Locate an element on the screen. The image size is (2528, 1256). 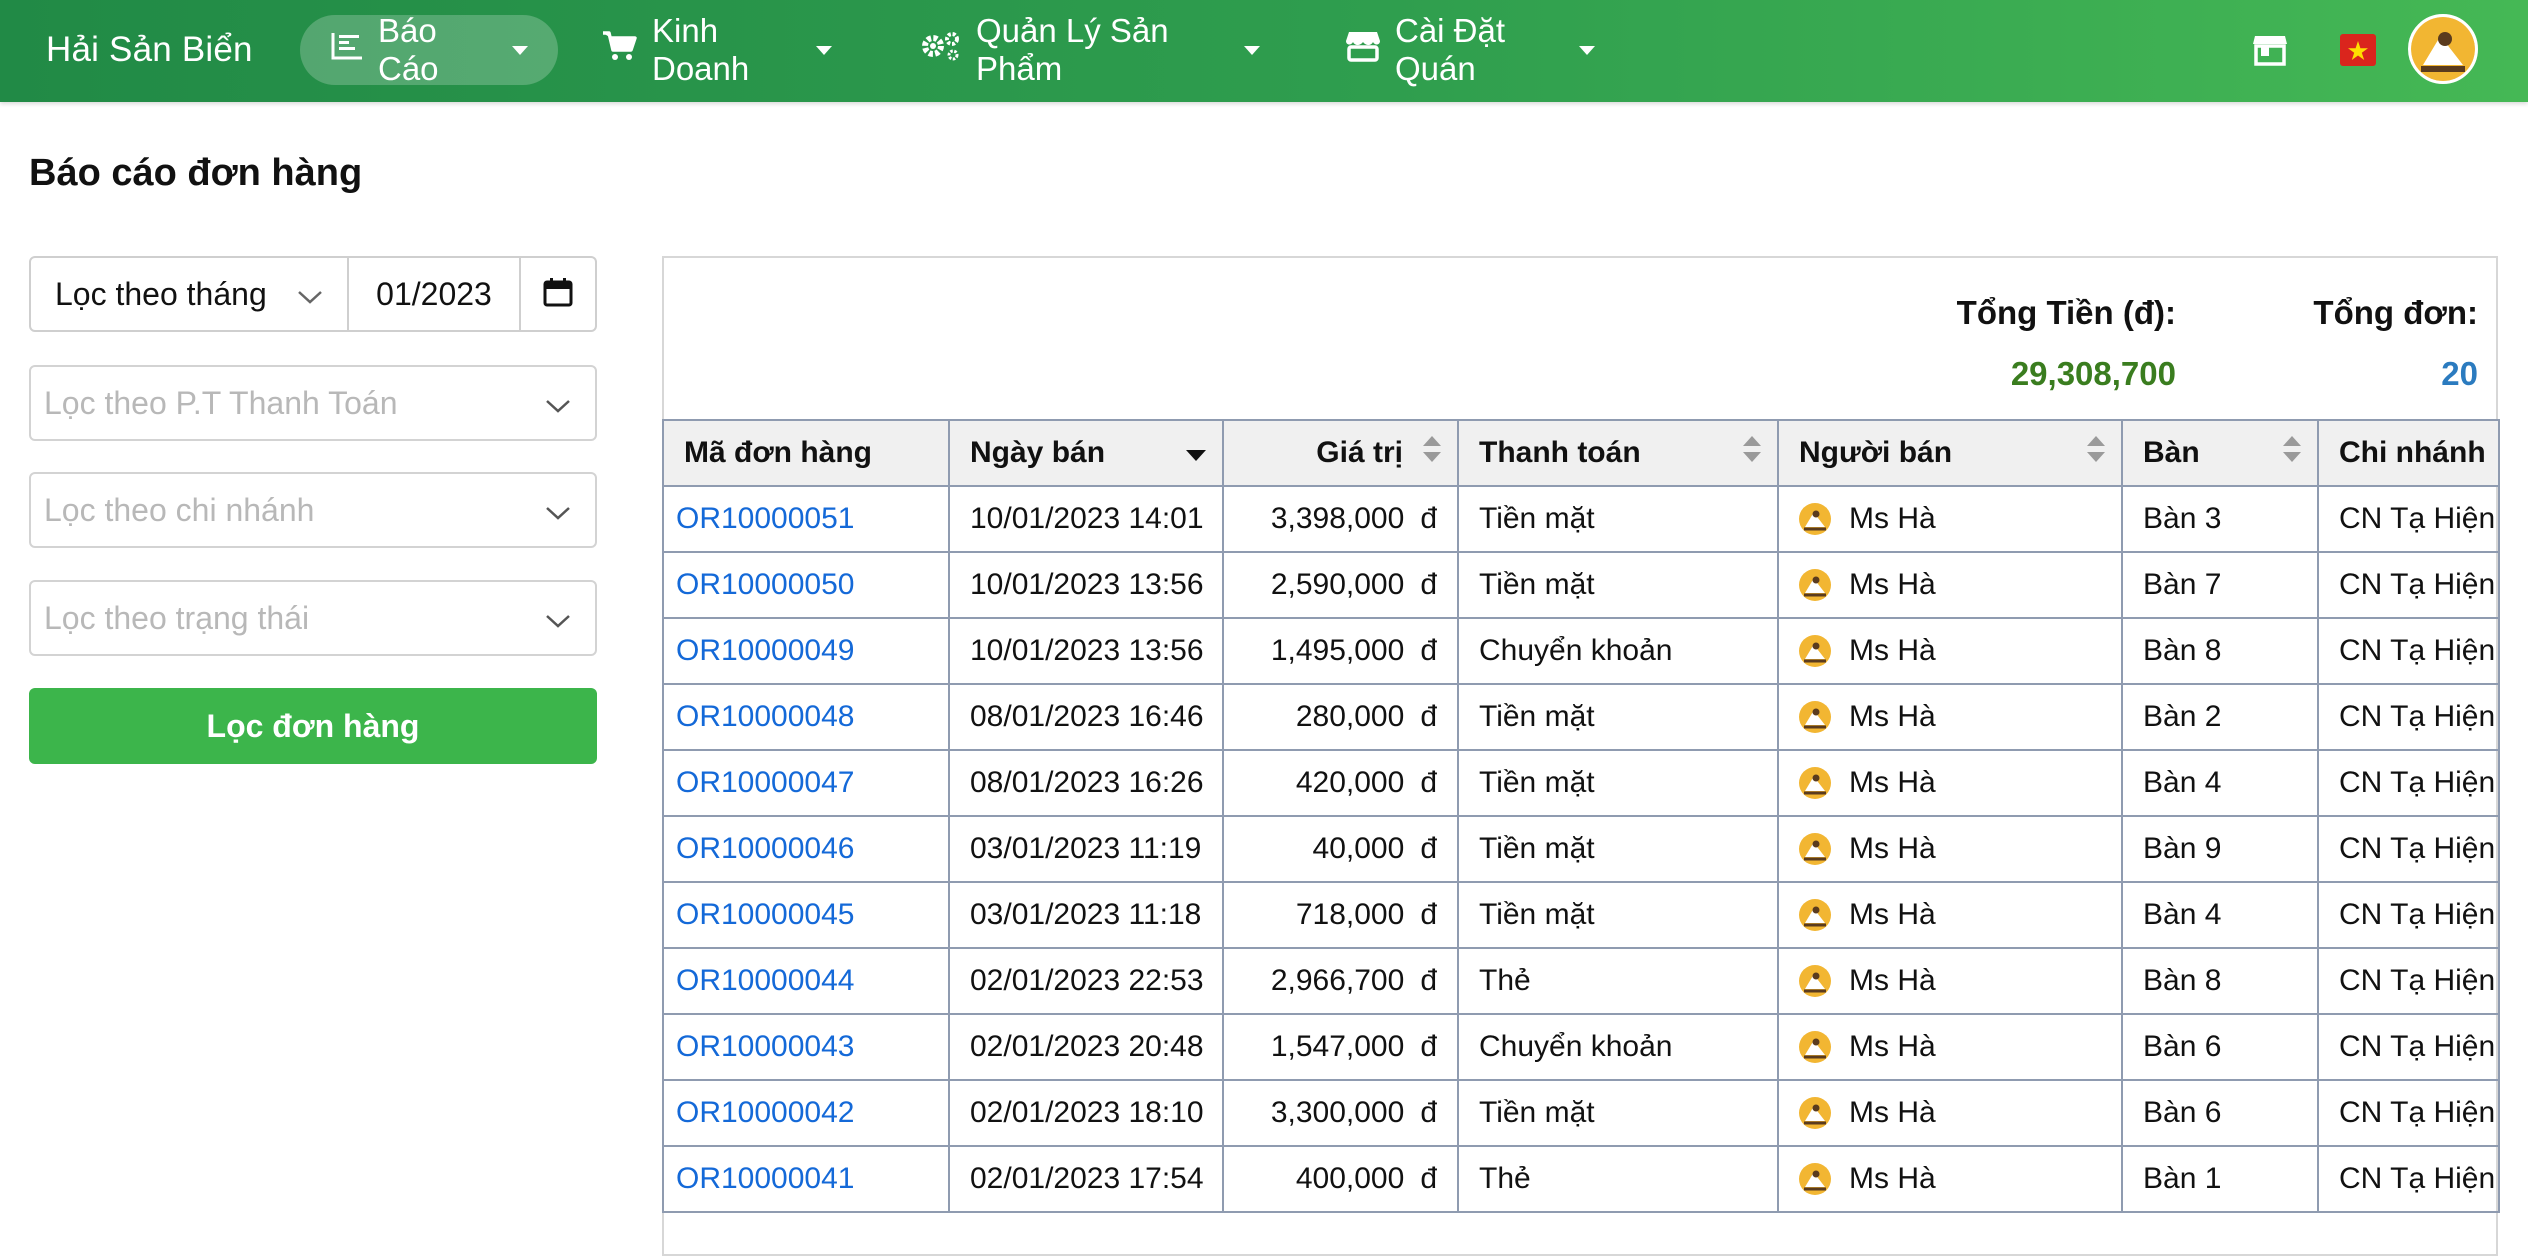
order-code-link: OR10000050 is located at coordinates (765, 584).